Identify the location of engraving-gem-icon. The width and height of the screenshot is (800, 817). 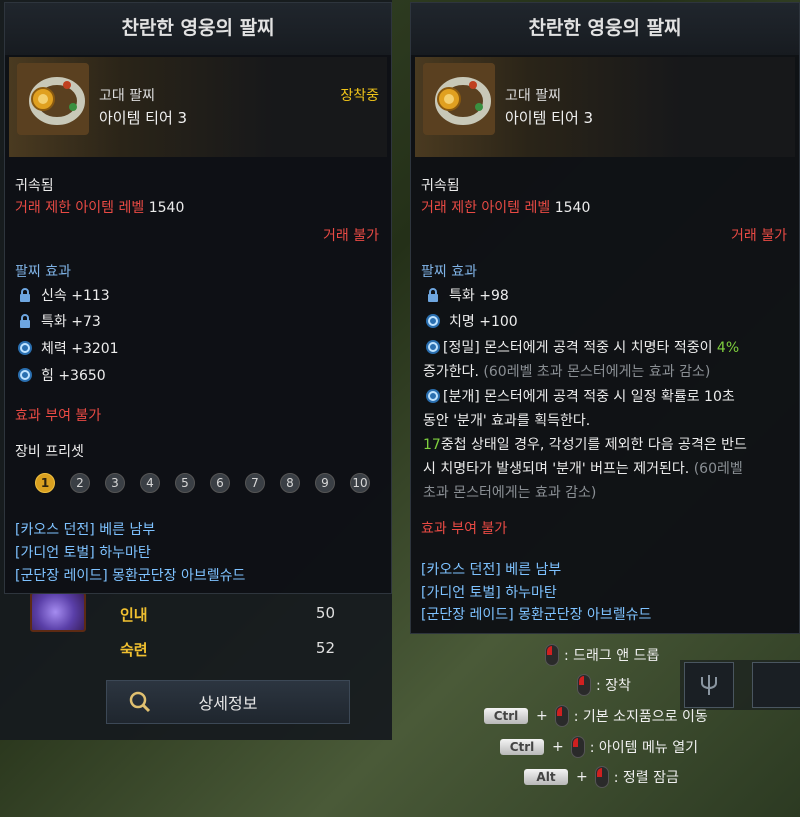
(58, 612).